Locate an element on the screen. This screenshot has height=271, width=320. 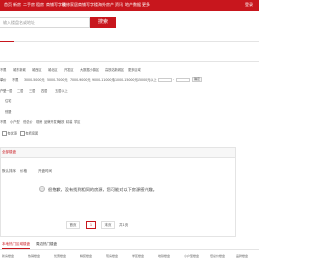
checkbox-discount: 有优惠 is located at coordinates (9, 133).